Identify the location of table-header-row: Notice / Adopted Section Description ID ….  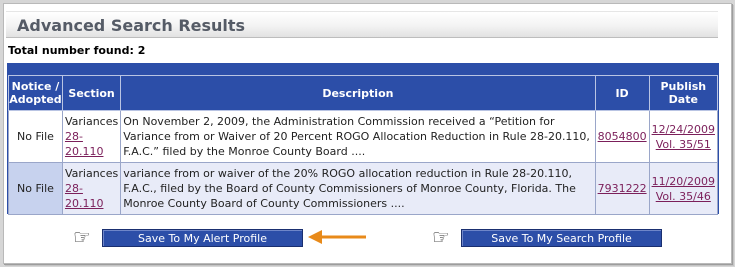
(363, 93).